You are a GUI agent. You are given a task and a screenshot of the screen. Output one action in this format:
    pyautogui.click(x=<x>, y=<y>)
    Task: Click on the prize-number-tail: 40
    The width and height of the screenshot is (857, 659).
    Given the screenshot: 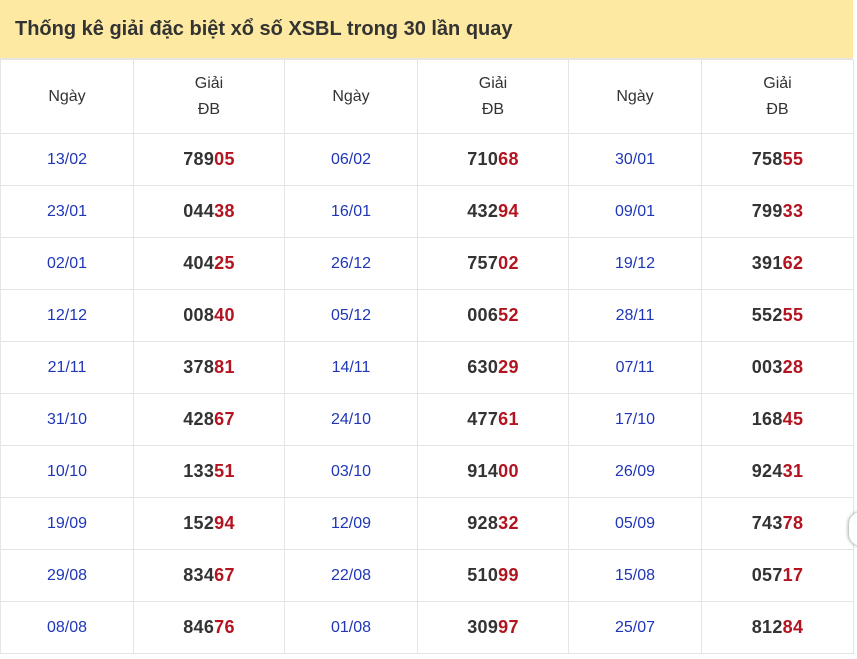 What is the action you would take?
    pyautogui.click(x=224, y=315)
    